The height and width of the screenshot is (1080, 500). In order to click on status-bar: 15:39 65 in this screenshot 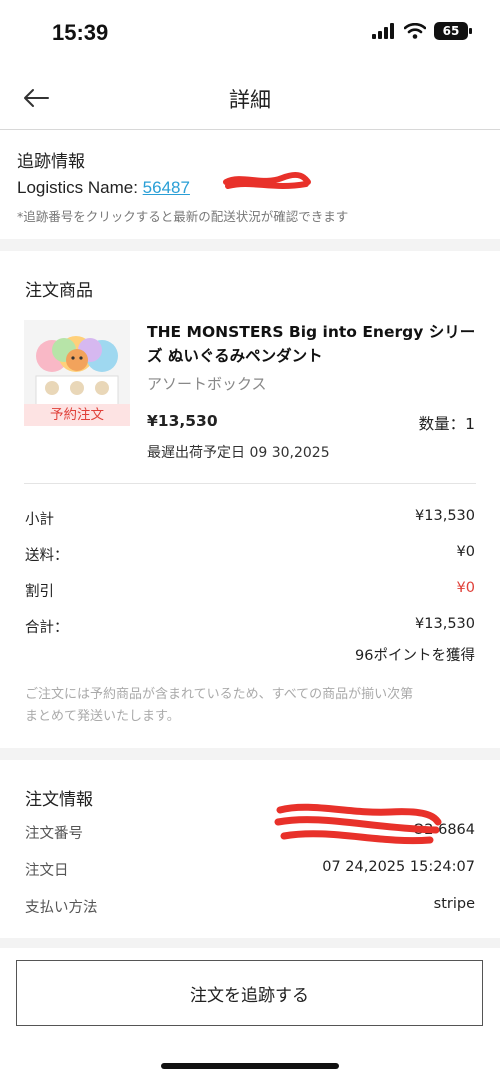, I will do `click(250, 35)`.